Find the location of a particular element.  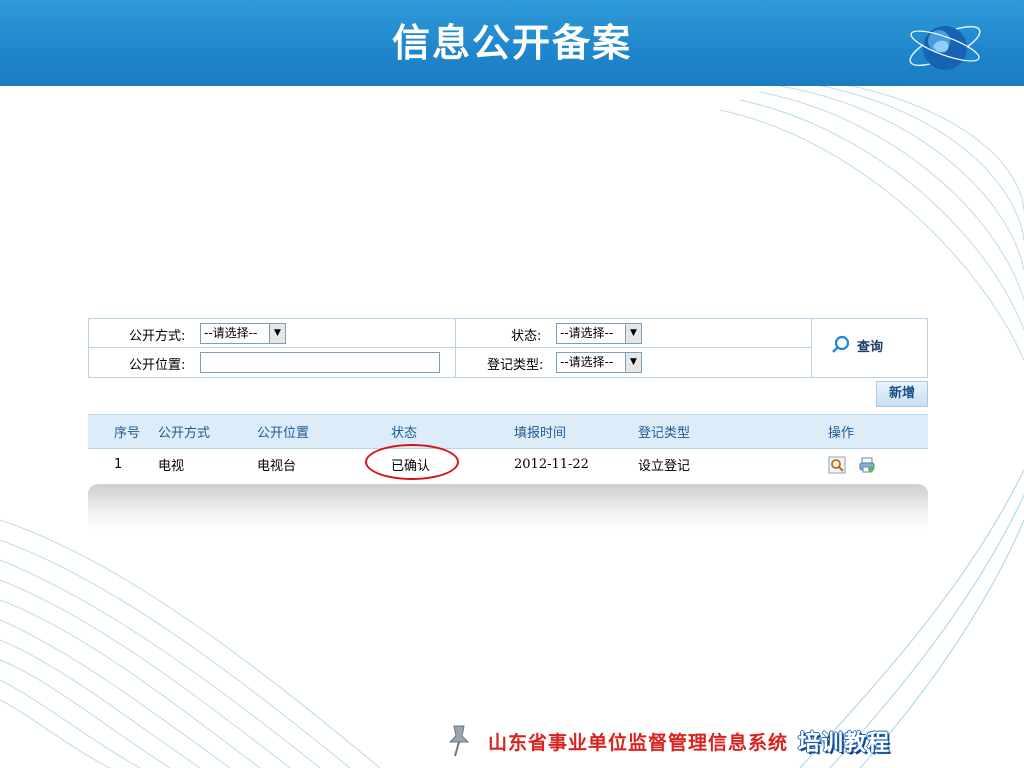

cell-seq: 1 is located at coordinates (118, 465).